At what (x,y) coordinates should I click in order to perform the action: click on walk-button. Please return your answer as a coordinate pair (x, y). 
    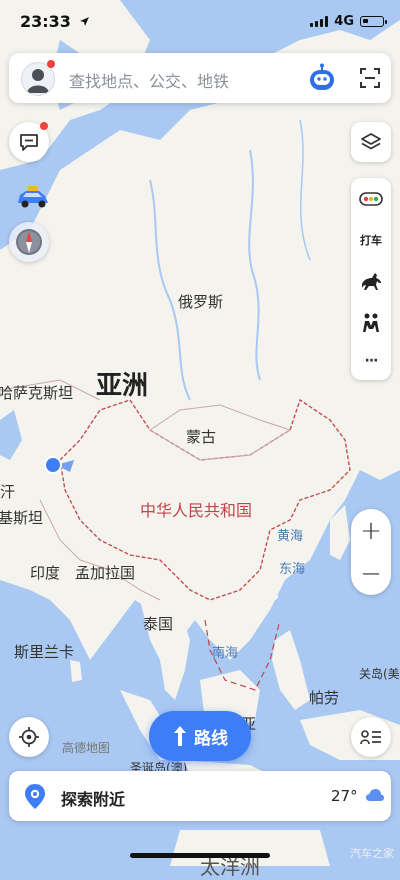
    Looking at the image, I should click on (371, 323).